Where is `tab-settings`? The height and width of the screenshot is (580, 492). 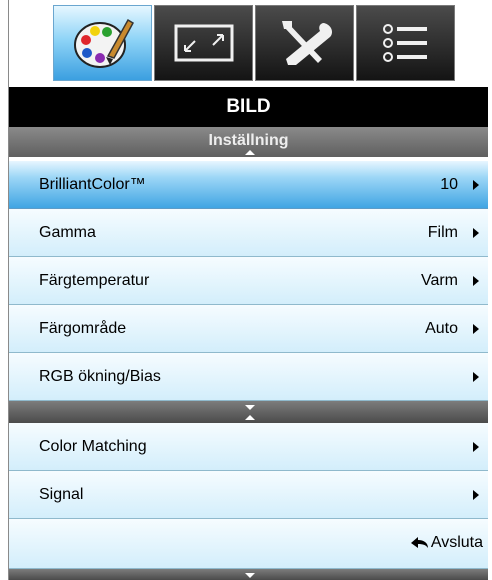 tab-settings is located at coordinates (304, 43).